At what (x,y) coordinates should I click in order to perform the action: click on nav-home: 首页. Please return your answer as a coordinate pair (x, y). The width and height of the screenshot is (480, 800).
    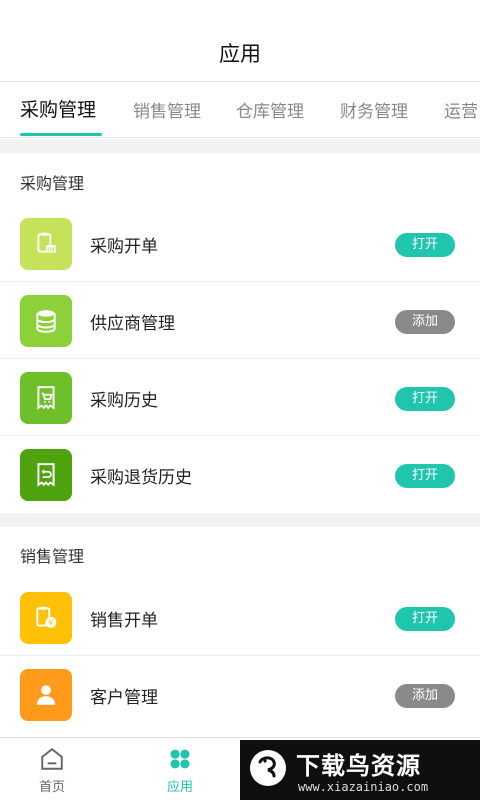
    Looking at the image, I should click on (52, 770).